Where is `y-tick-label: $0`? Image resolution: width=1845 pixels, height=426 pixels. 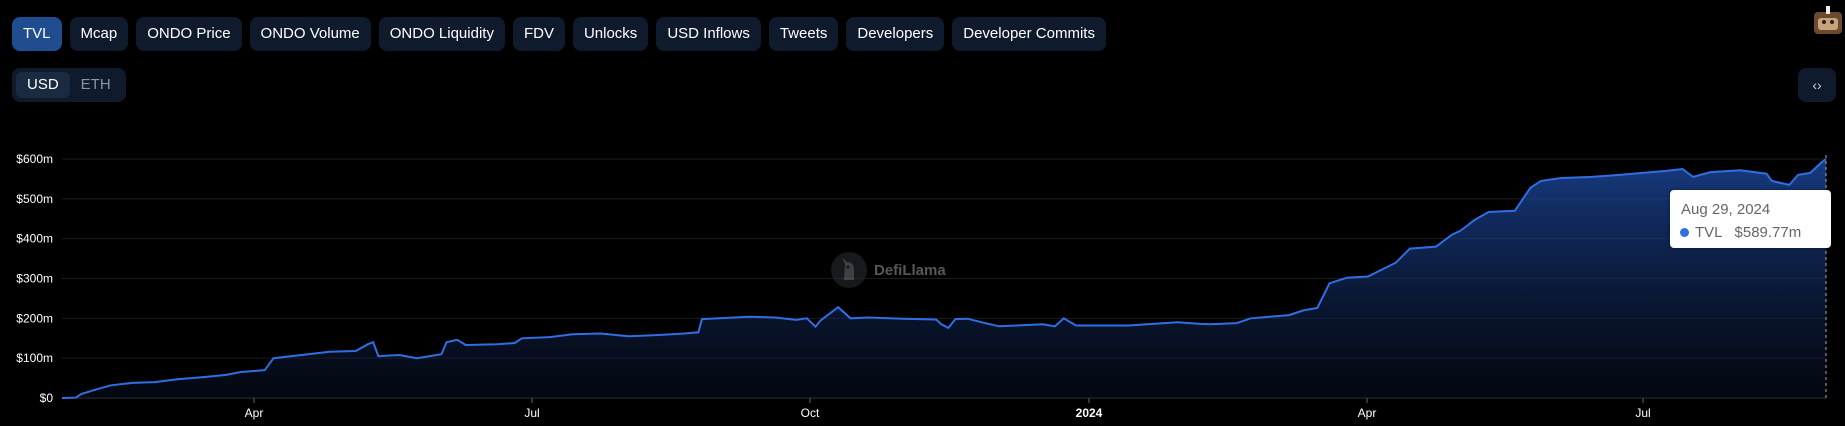 y-tick-label: $0 is located at coordinates (47, 398).